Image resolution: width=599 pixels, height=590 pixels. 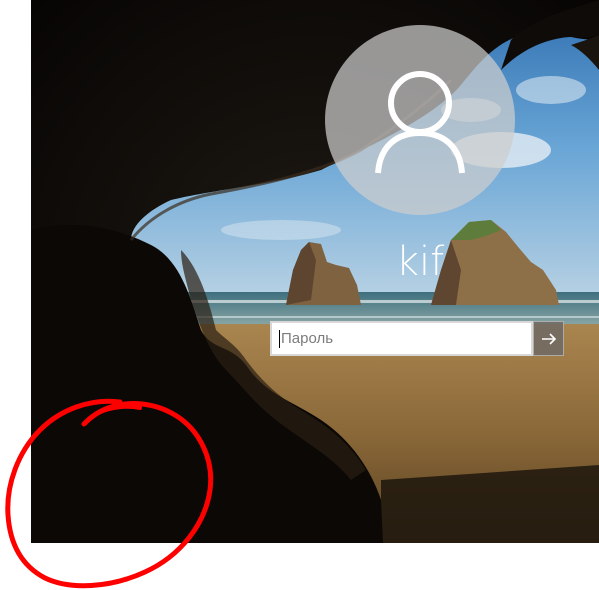 I want to click on user-icon, so click(x=420, y=122).